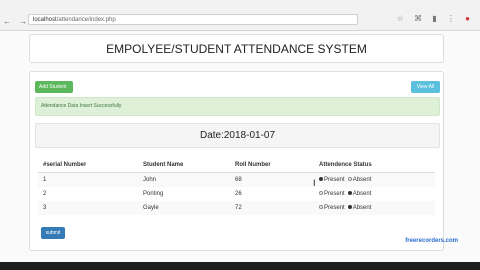 The width and height of the screenshot is (480, 270). I want to click on name-cell: John, so click(150, 180).